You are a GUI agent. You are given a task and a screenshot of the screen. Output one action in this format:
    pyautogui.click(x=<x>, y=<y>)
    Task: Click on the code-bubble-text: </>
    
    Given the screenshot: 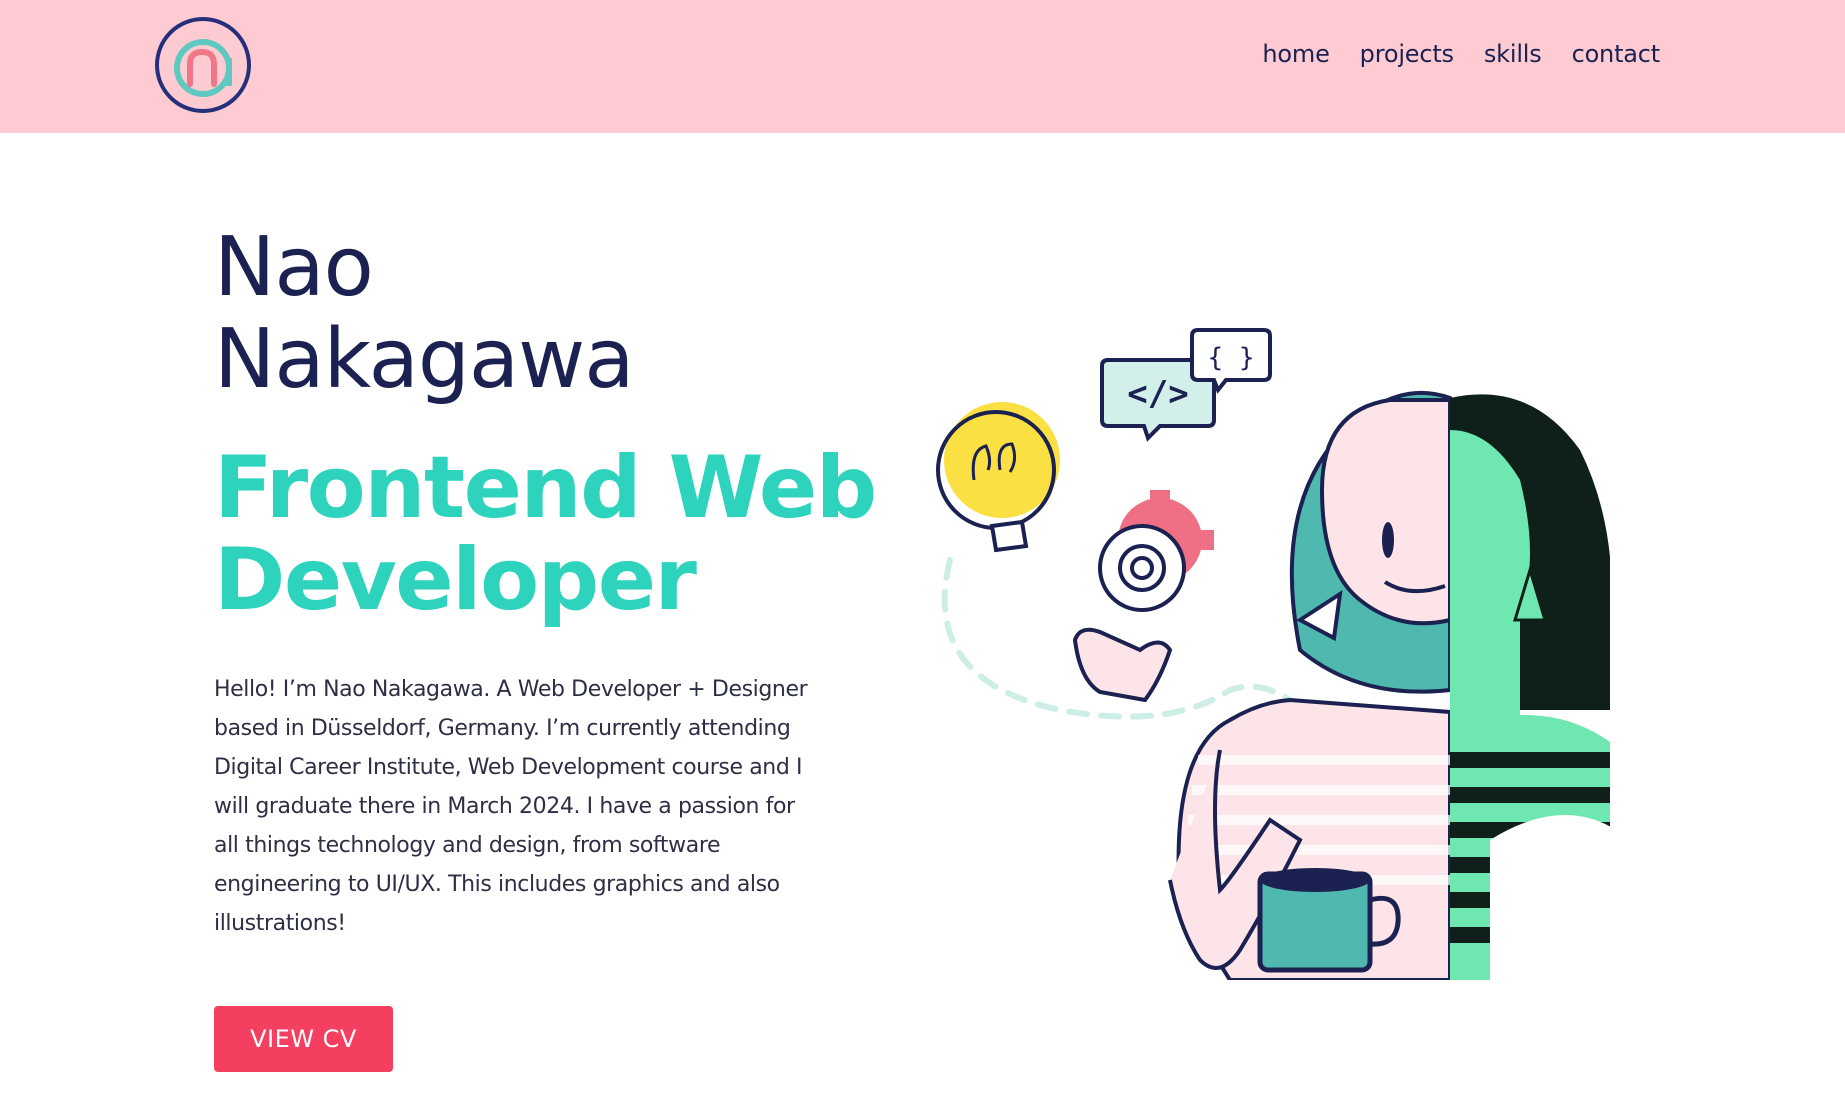 What is the action you would take?
    pyautogui.click(x=1157, y=394)
    